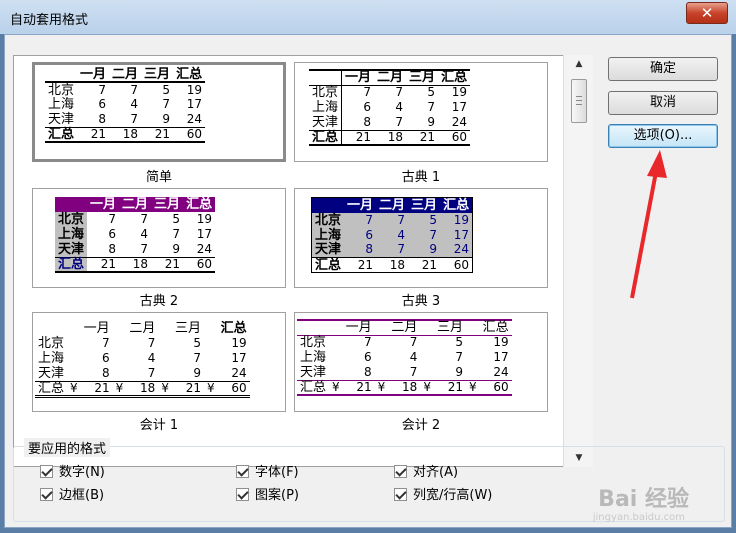 This screenshot has width=736, height=533. What do you see at coordinates (159, 301) in the screenshot?
I see `format-label-classic2: 古典 2` at bounding box center [159, 301].